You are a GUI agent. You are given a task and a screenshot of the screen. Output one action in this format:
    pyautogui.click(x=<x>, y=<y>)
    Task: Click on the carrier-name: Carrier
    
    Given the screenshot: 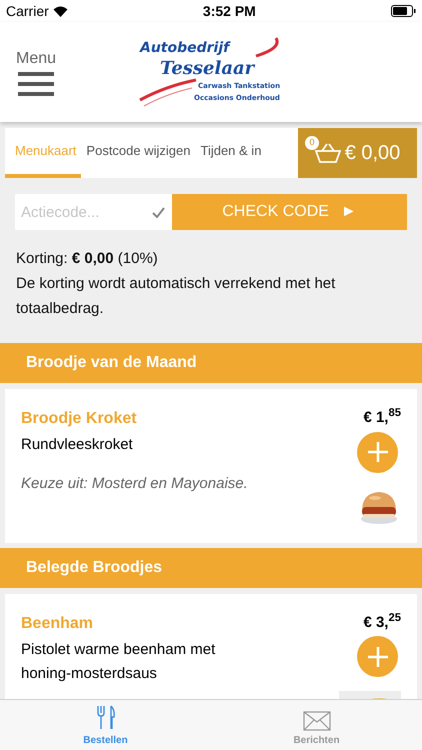 What is the action you would take?
    pyautogui.click(x=27, y=11)
    